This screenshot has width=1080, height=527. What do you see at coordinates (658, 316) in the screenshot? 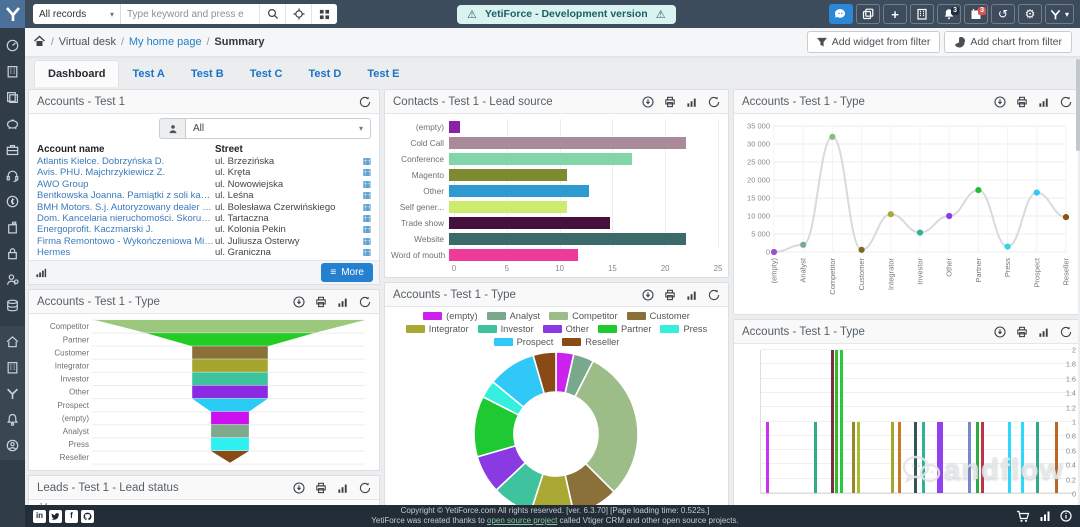
I see `legend-item: Customer` at bounding box center [658, 316].